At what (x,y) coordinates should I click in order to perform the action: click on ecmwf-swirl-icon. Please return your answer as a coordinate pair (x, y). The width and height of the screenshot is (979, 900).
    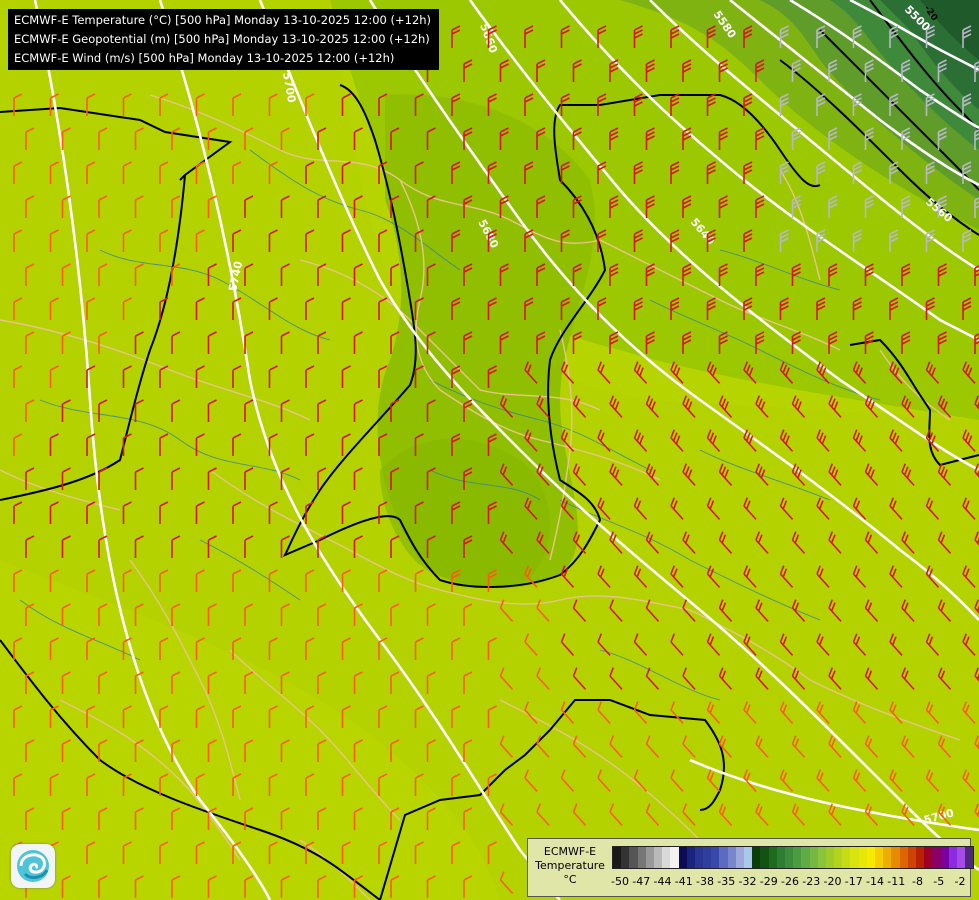
    Looking at the image, I should click on (33, 866).